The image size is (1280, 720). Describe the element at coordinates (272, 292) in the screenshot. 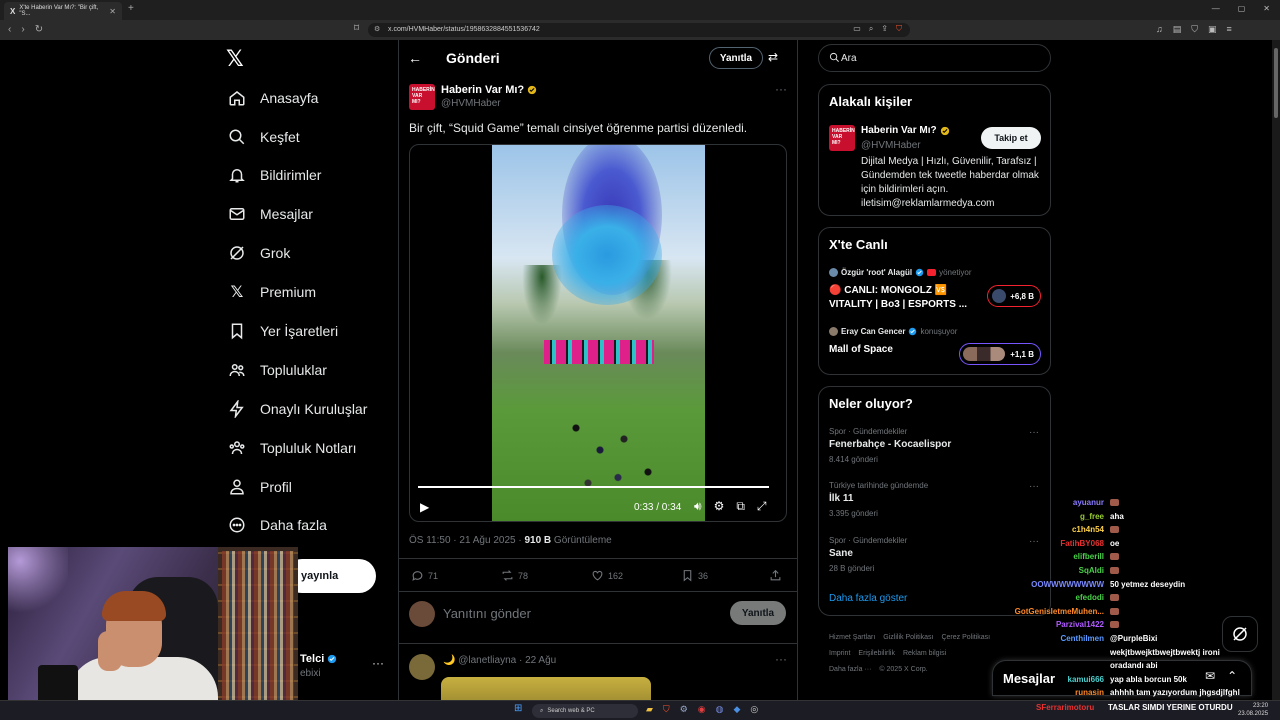

I see `nav-item-premium: 𝕏 Premium` at that location.